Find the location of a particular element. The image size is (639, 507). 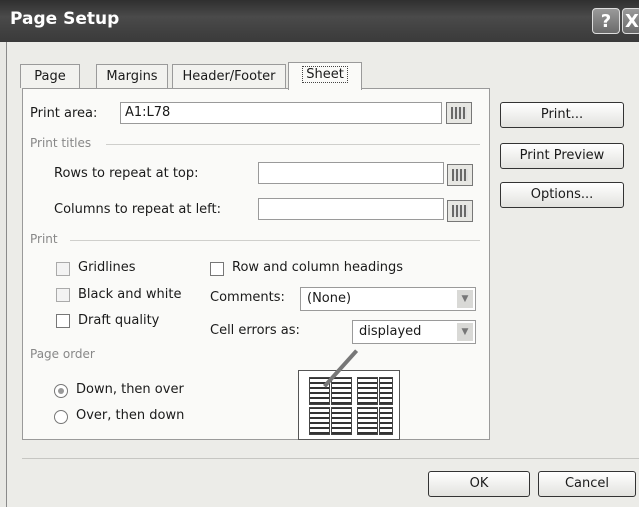

help-button: ? is located at coordinates (606, 21).